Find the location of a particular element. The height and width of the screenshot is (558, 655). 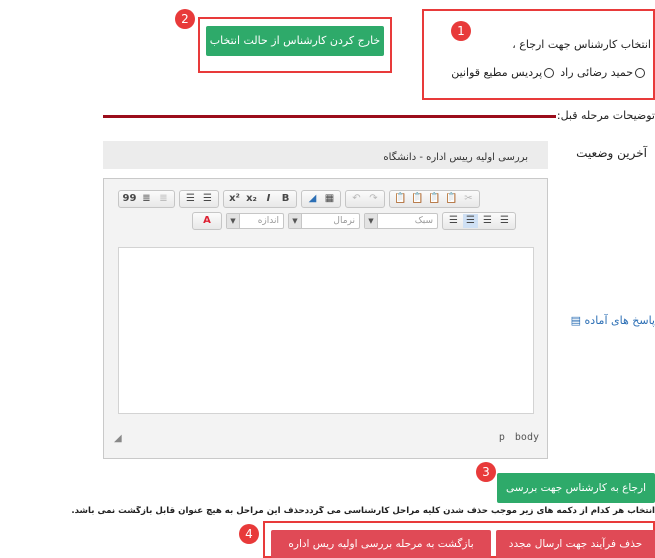

editor-toolbar-row-2: A ▼ اندازه ▼ نرمال ▼ سبک ☰ ☰ ☰ ☰ is located at coordinates (356, 221).